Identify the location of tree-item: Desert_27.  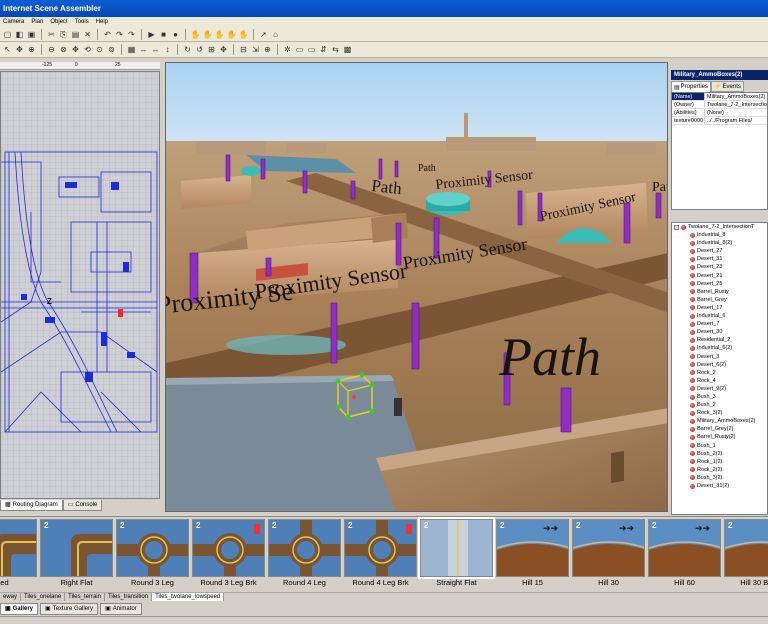
(719, 251).